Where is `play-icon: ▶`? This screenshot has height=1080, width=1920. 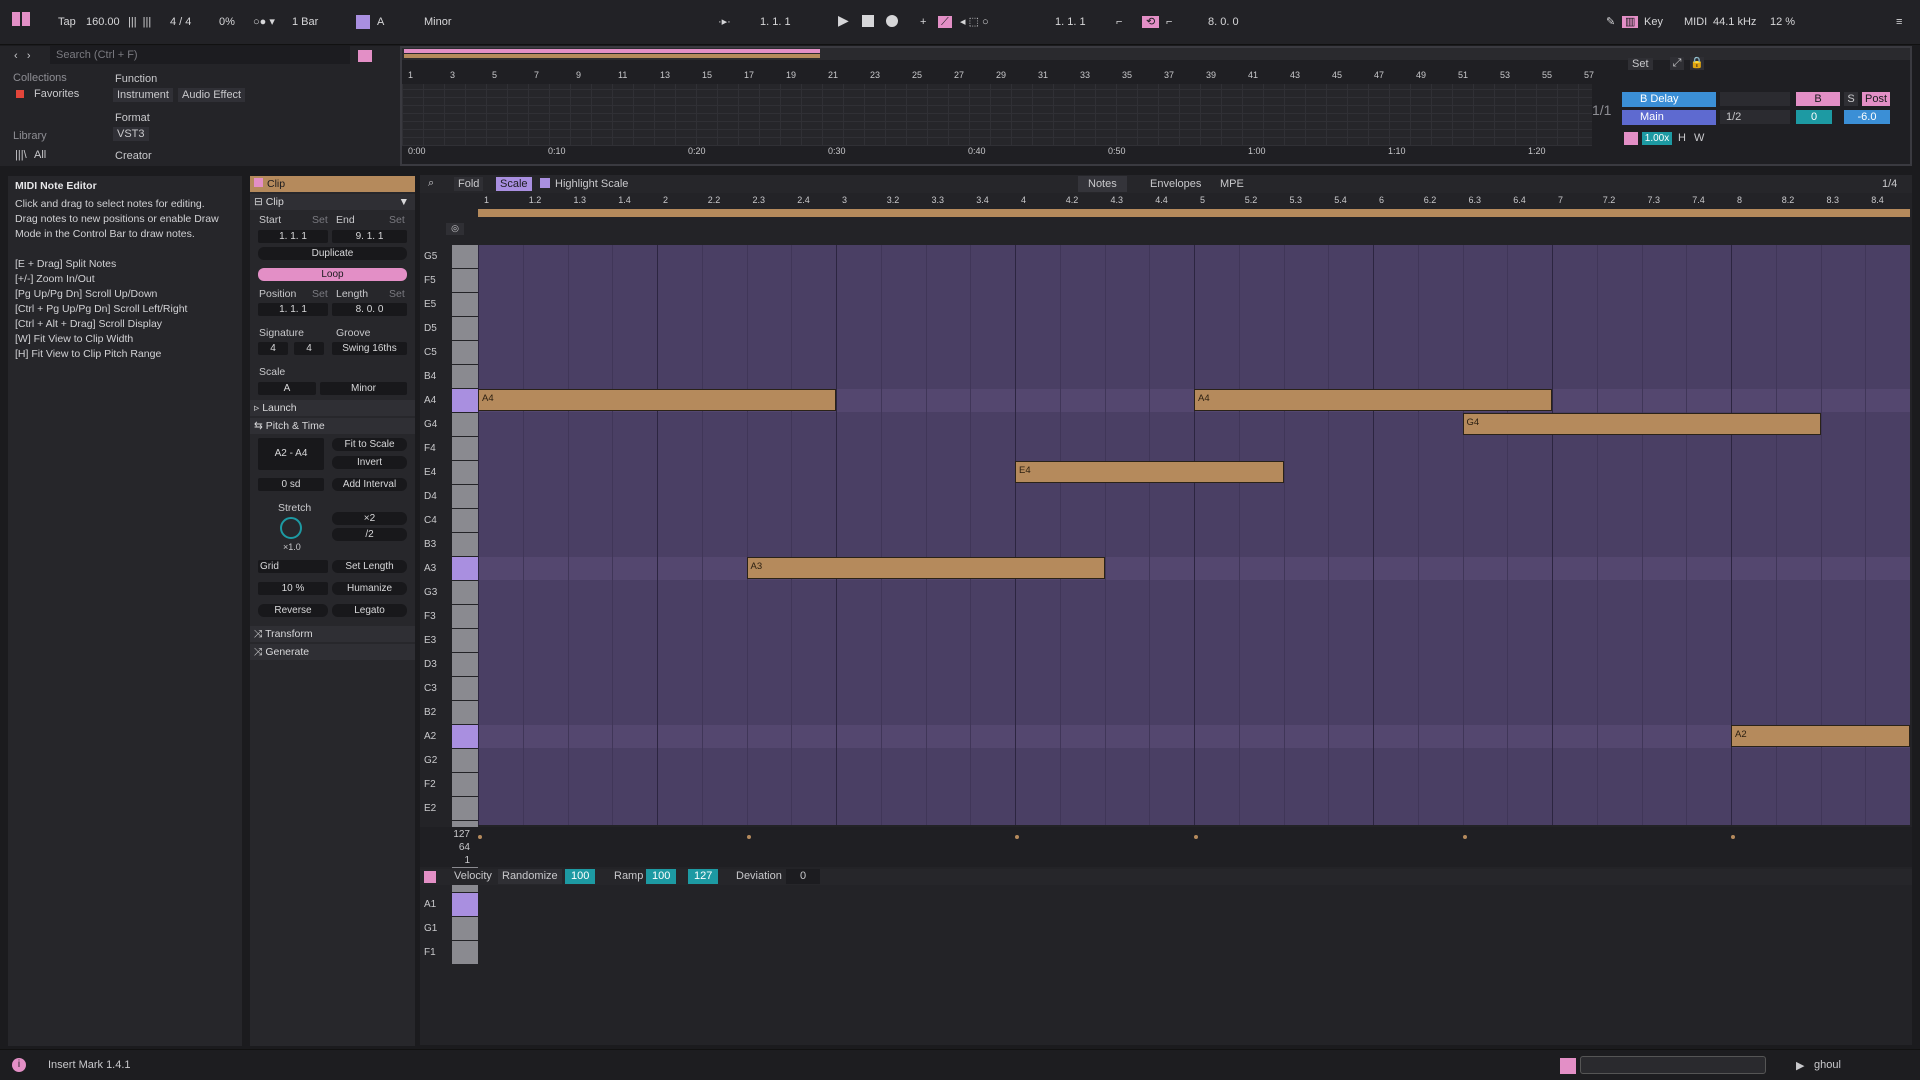
play-icon: ▶ is located at coordinates (843, 20).